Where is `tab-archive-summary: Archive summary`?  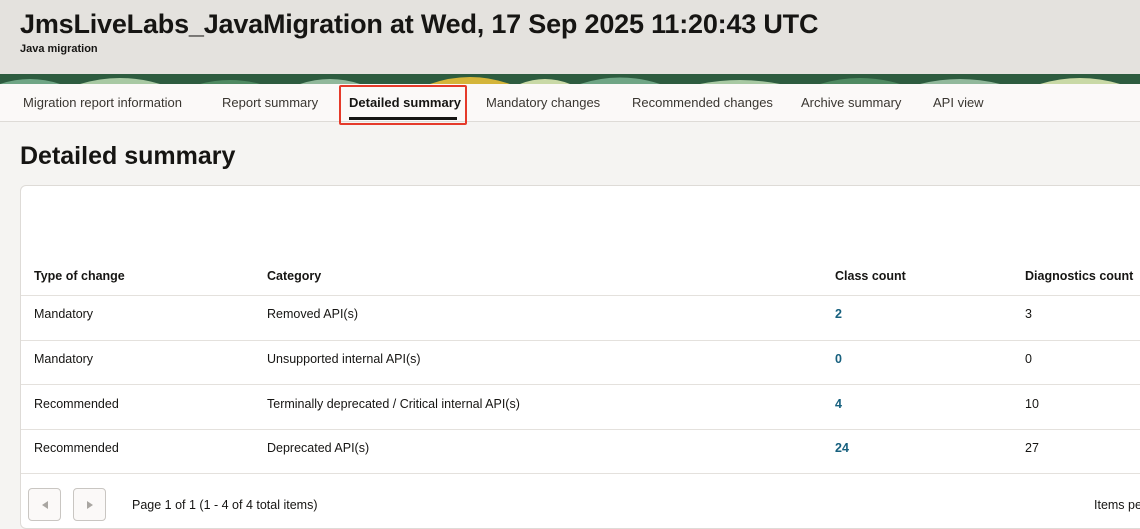
tab-archive-summary: Archive summary is located at coordinates (851, 103).